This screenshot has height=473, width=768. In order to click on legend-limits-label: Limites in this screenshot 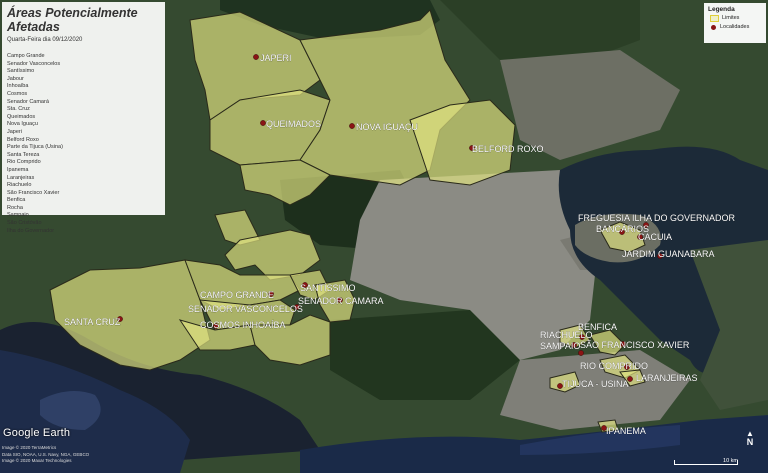, I will do `click(731, 18)`.